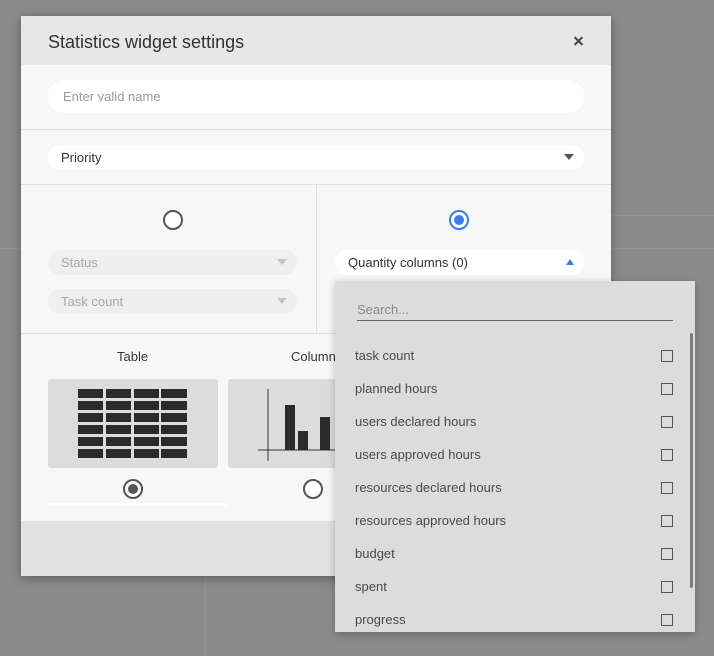 This screenshot has height=656, width=714. What do you see at coordinates (514, 388) in the screenshot?
I see `dropdown-item-planned-hours: planned hours` at bounding box center [514, 388].